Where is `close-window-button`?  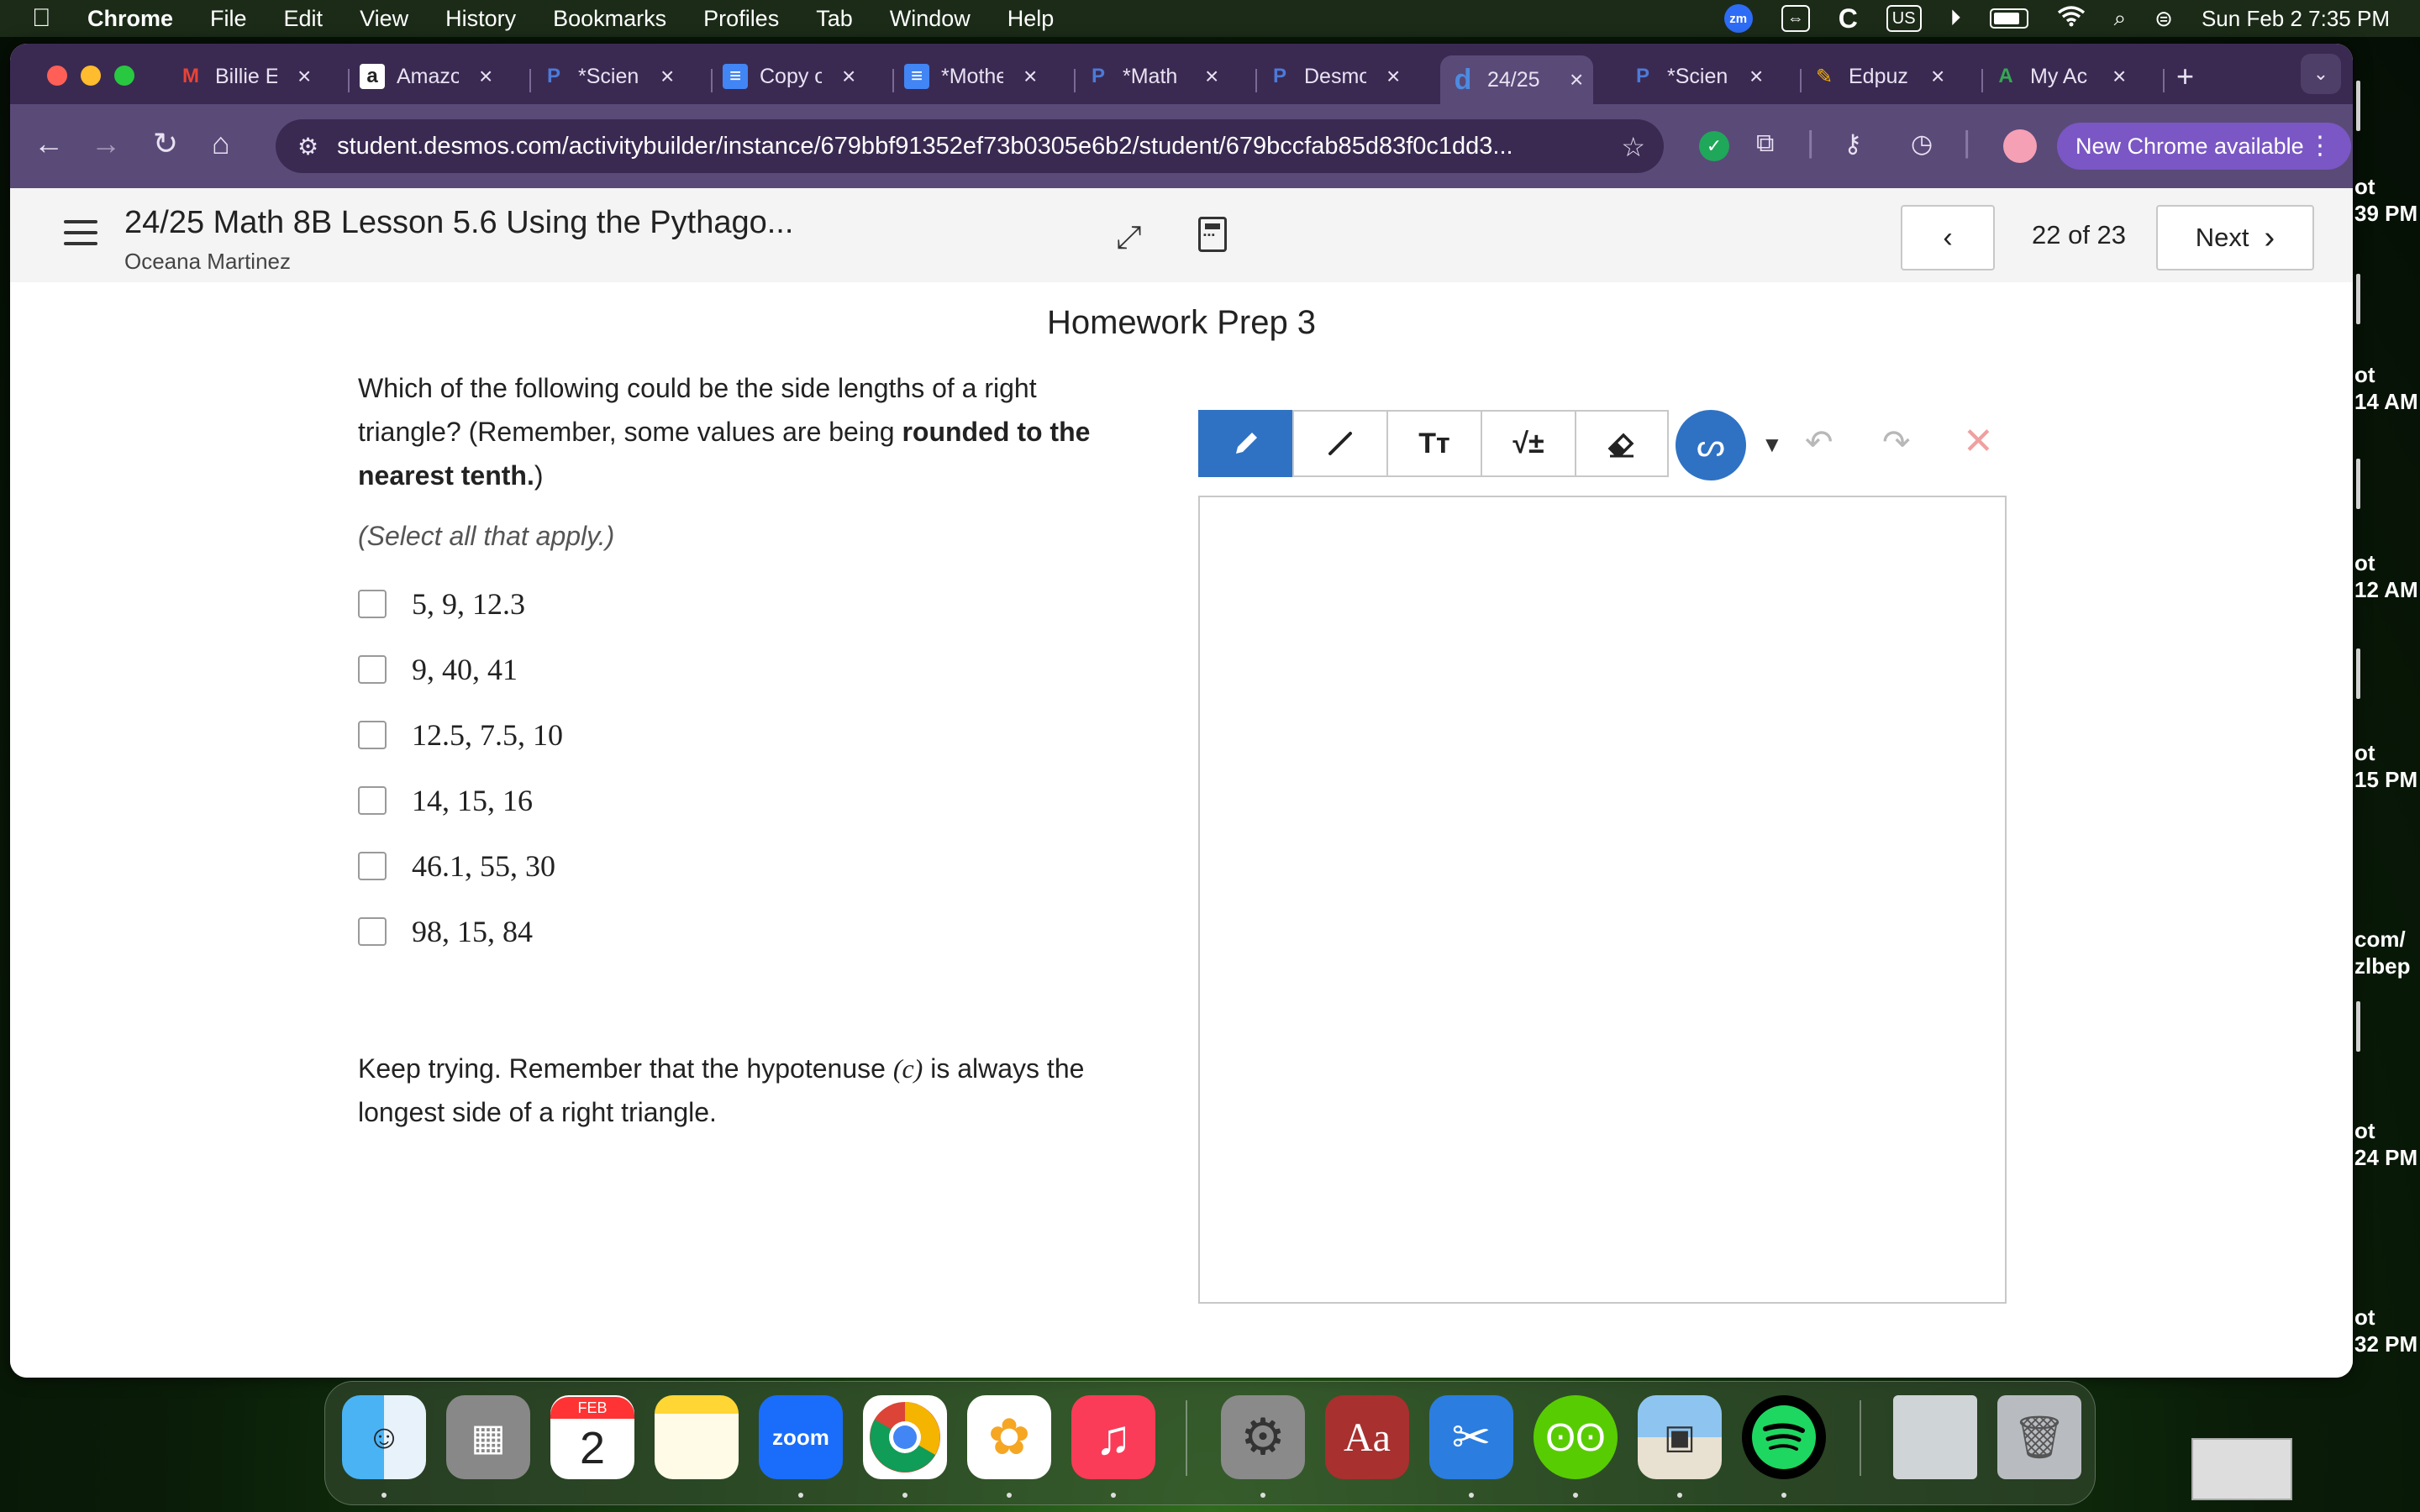 close-window-button is located at coordinates (57, 76).